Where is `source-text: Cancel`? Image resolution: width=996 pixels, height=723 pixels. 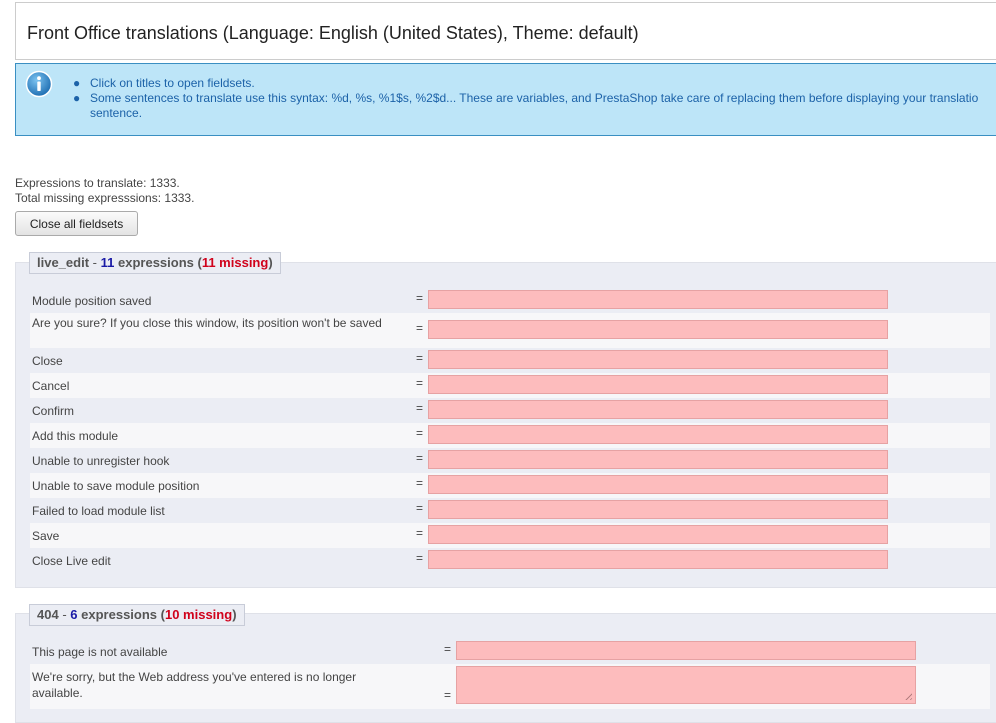 source-text: Cancel is located at coordinates (51, 386).